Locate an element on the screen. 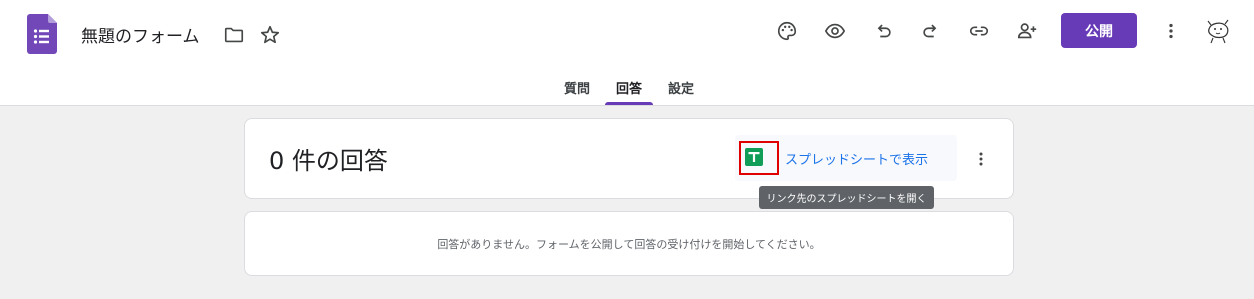 The width and height of the screenshot is (1254, 299). tab-bar: 質問 回答 設定 is located at coordinates (627, 90).